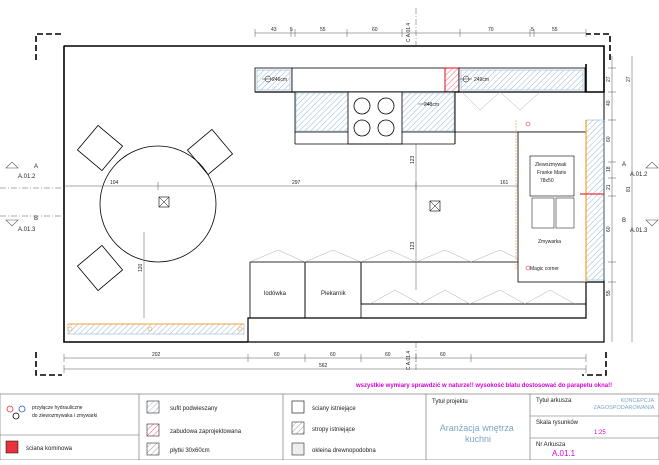  What do you see at coordinates (193, 409) in the screenshot?
I see `legend-ceiling-label: sufit podwieszany` at bounding box center [193, 409].